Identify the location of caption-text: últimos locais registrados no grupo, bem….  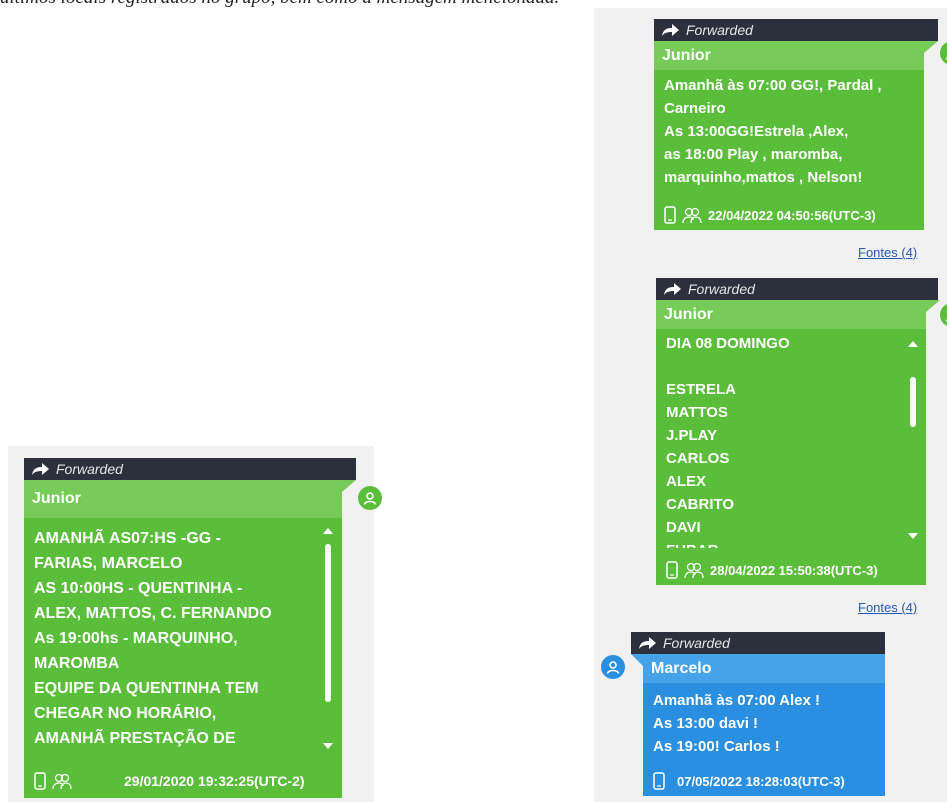
(279, 4).